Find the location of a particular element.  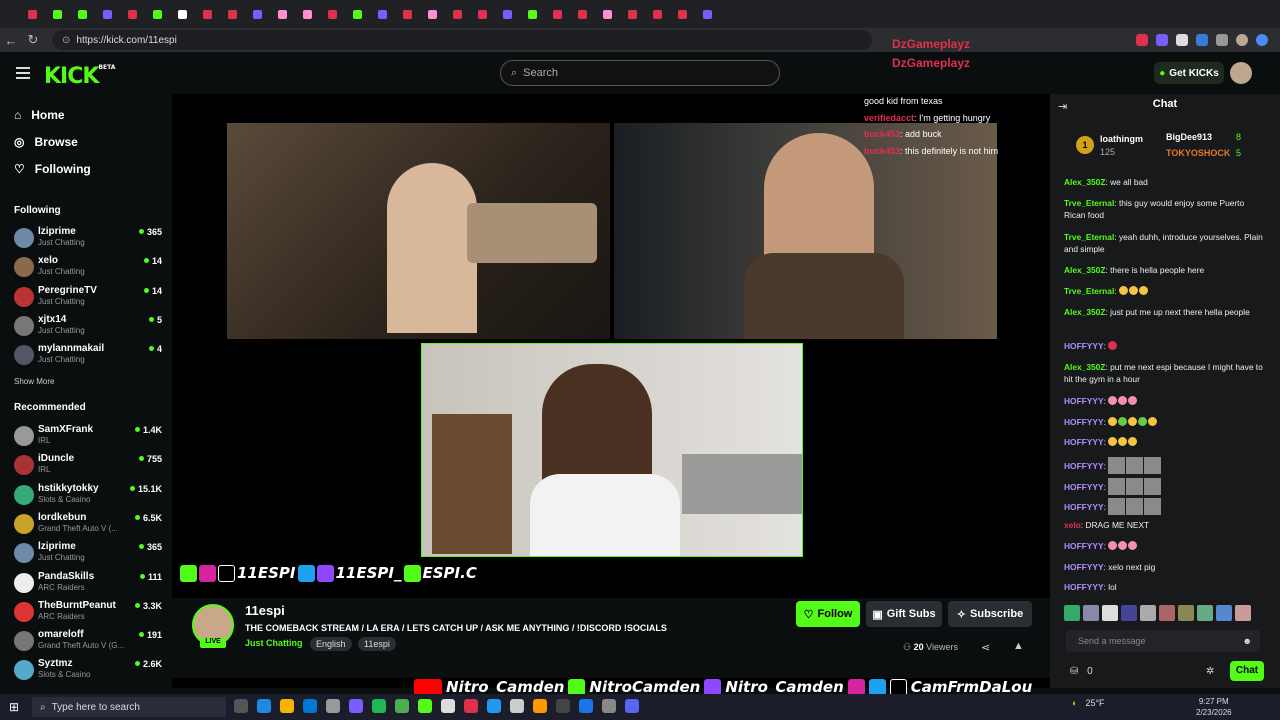

clock: 9:27 PM 2/23/2026 is located at coordinates (1214, 707).